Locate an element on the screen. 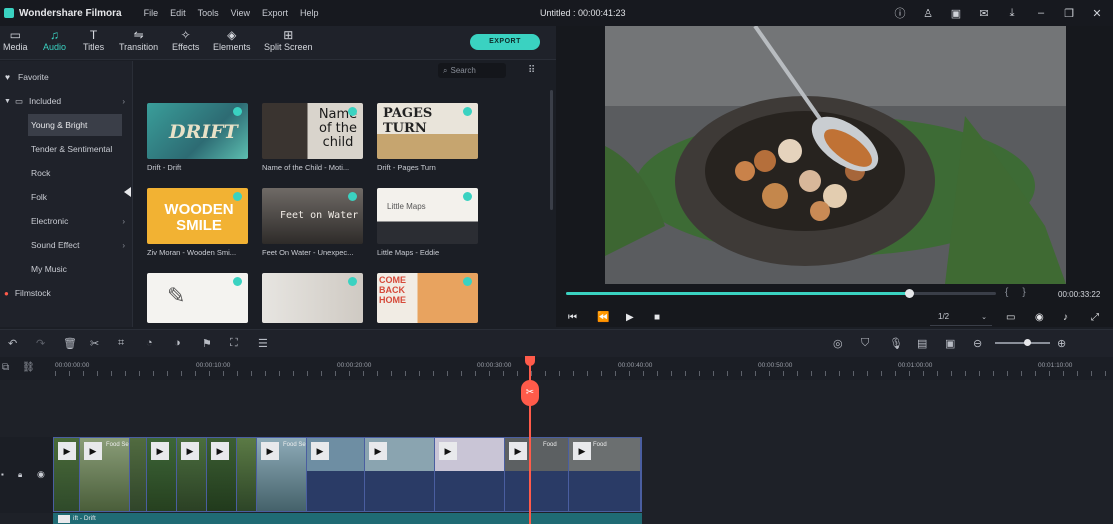  speed-icon: ◔ is located at coordinates (149, 343).